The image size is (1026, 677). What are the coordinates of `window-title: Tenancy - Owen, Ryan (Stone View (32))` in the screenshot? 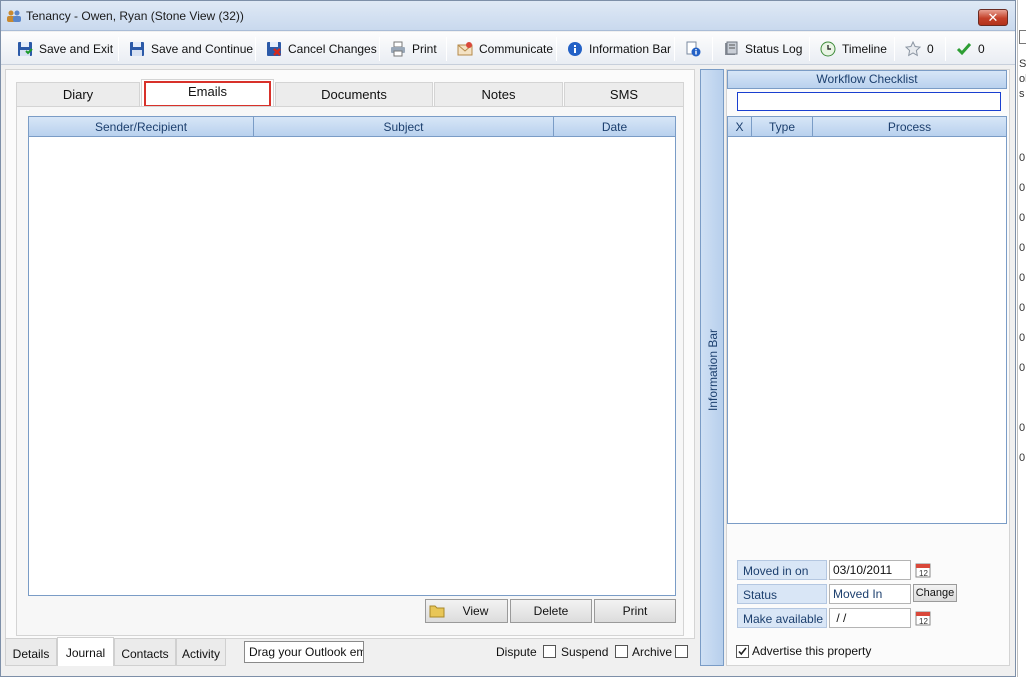 It's located at (135, 16).